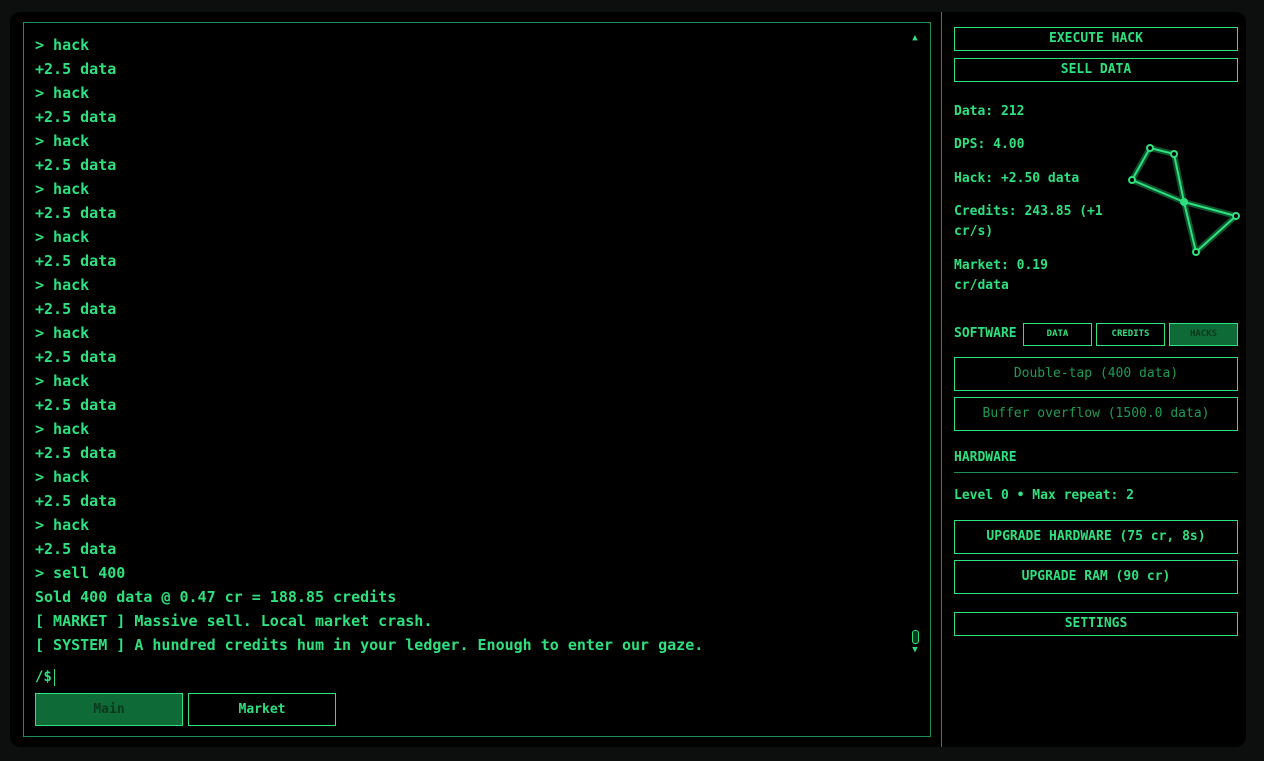 The height and width of the screenshot is (761, 1264). What do you see at coordinates (109, 709) in the screenshot?
I see `tab-main: Main` at bounding box center [109, 709].